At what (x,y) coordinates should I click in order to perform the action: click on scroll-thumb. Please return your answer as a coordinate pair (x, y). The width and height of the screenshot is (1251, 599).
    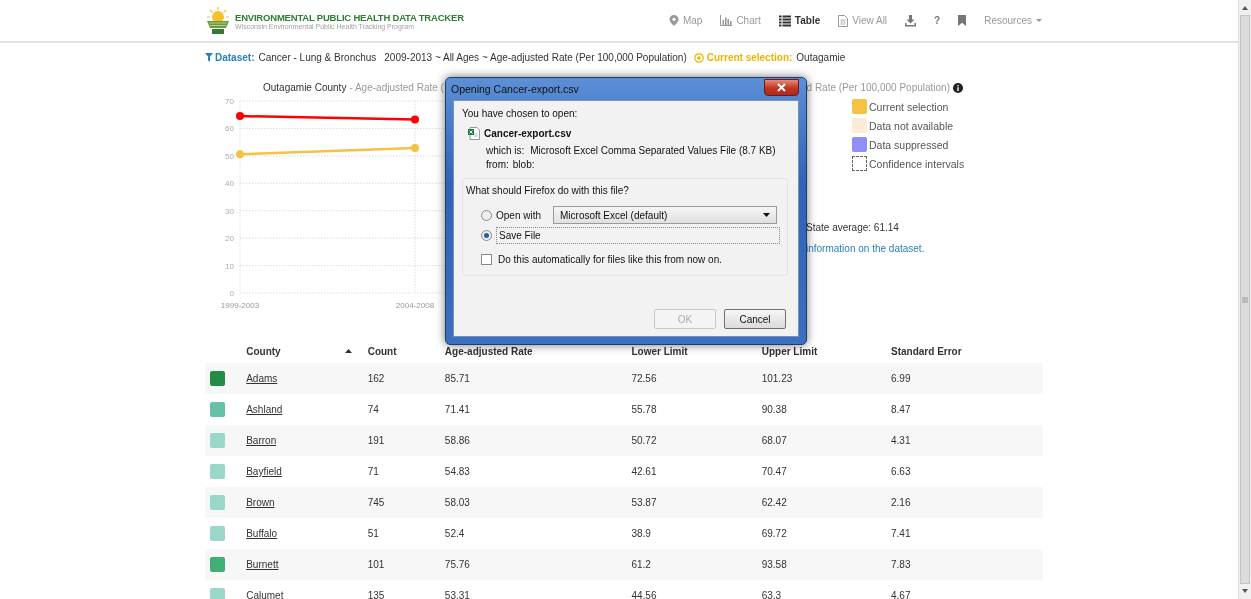
    Looking at the image, I should click on (1245, 299).